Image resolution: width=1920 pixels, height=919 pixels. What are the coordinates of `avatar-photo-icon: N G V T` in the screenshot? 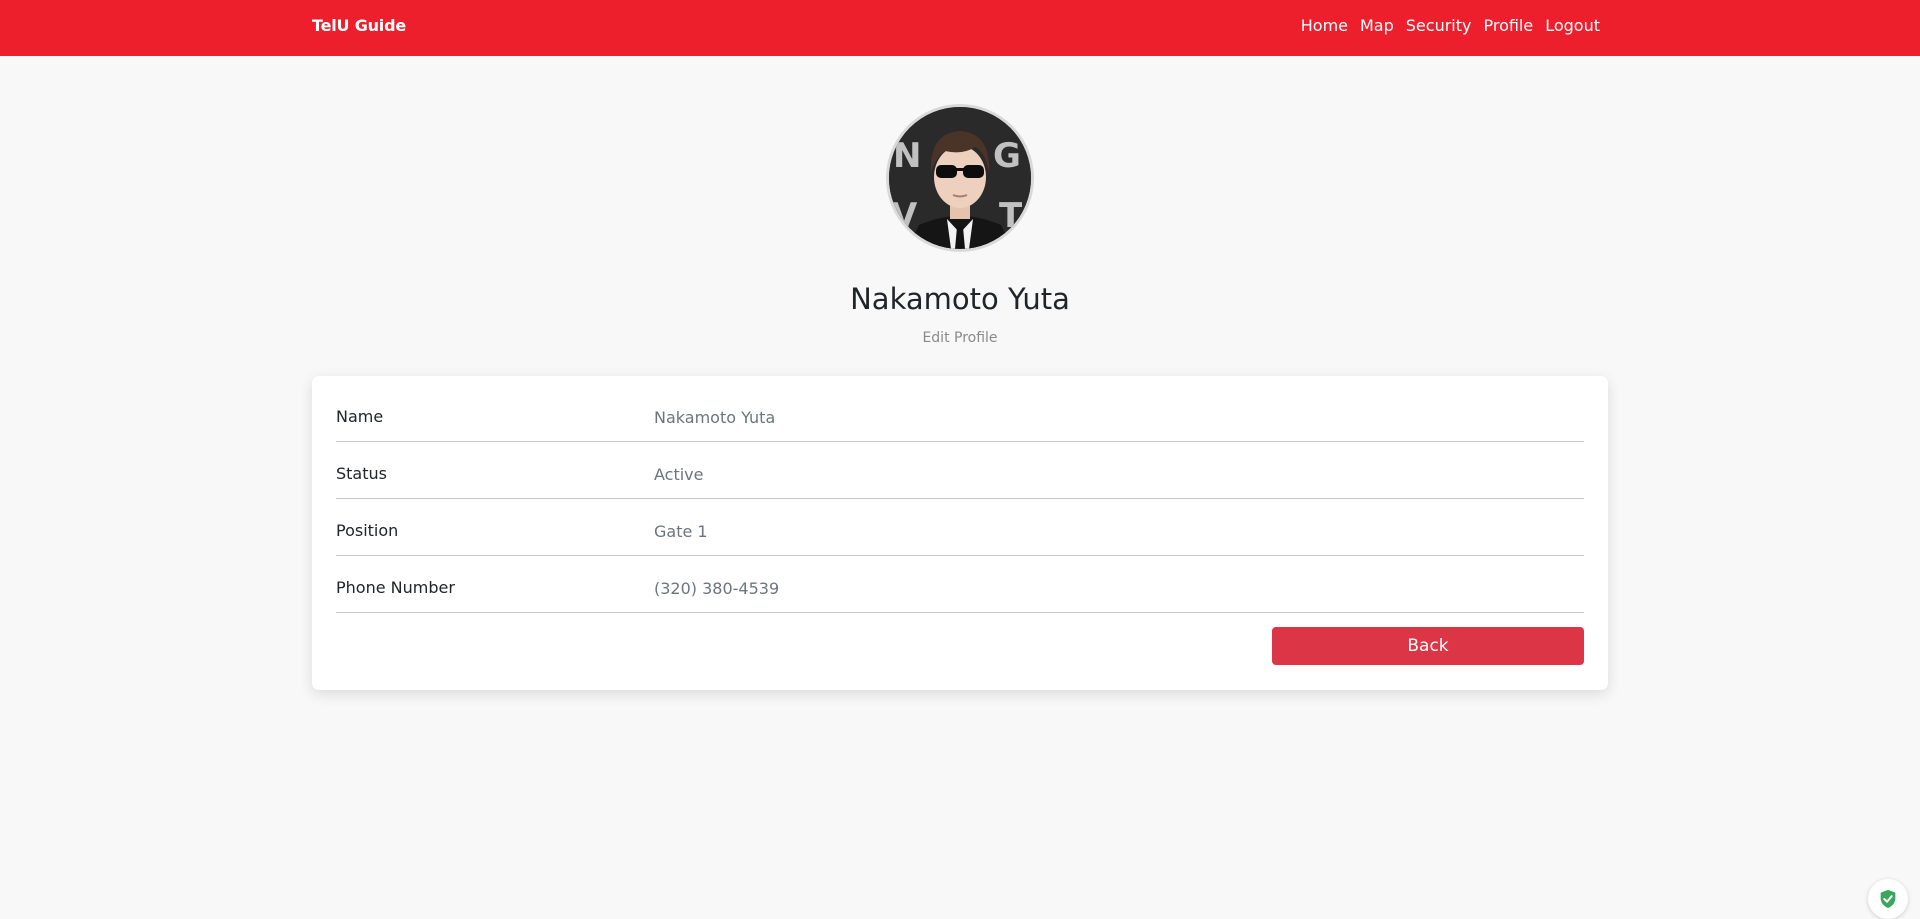 It's located at (960, 178).